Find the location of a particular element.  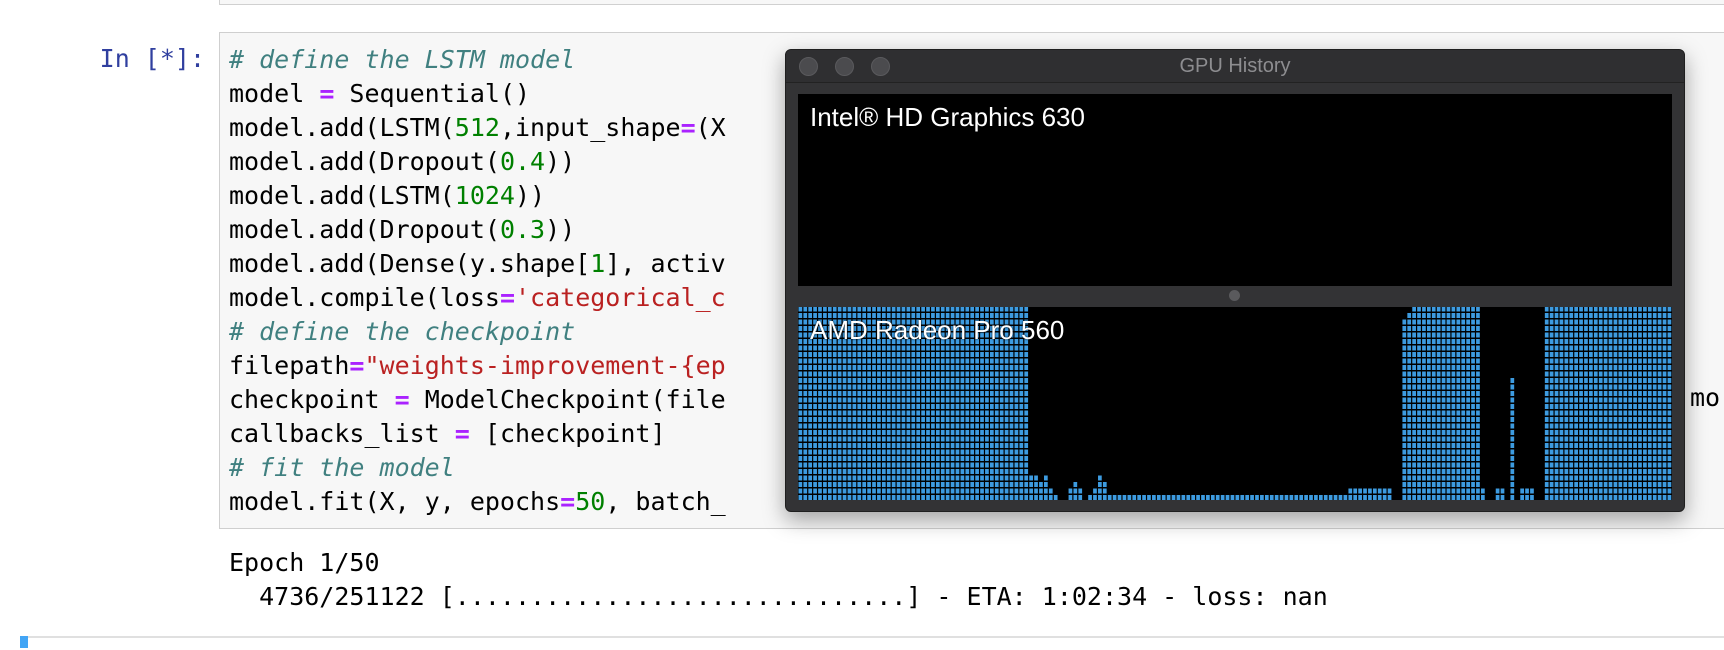

previous-cell is located at coordinates (971, 2).